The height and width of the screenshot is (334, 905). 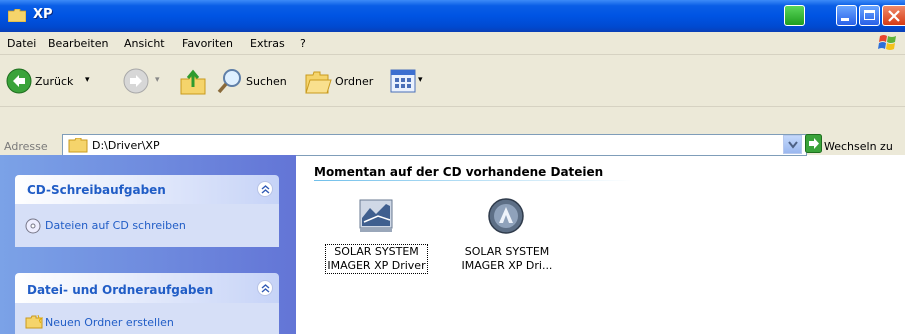 I want to click on address-bar: Adresse D:\Driver\XP Wechseln zu, so click(x=452, y=131).